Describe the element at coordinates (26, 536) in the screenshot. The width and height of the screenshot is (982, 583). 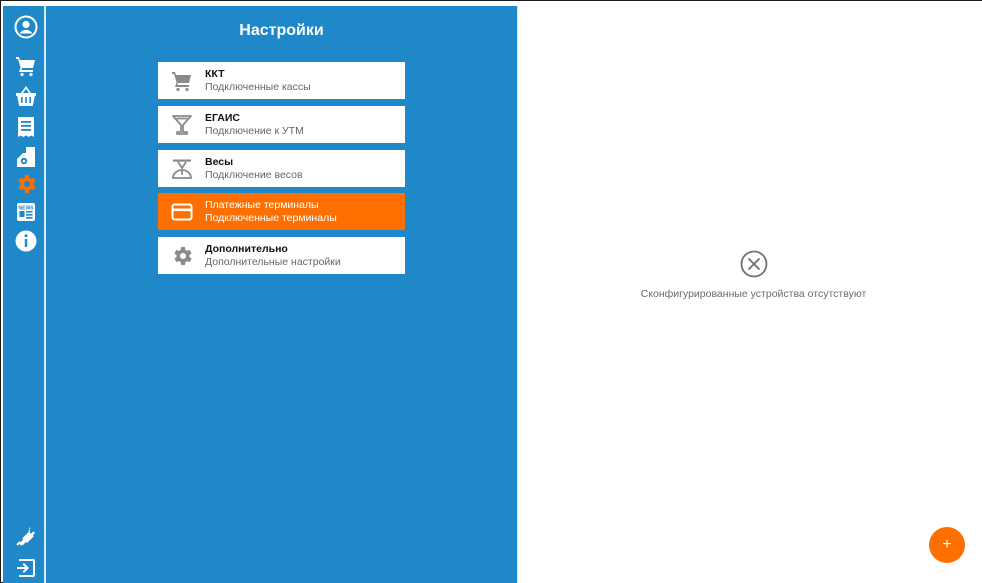
I see `plugin-icon` at that location.